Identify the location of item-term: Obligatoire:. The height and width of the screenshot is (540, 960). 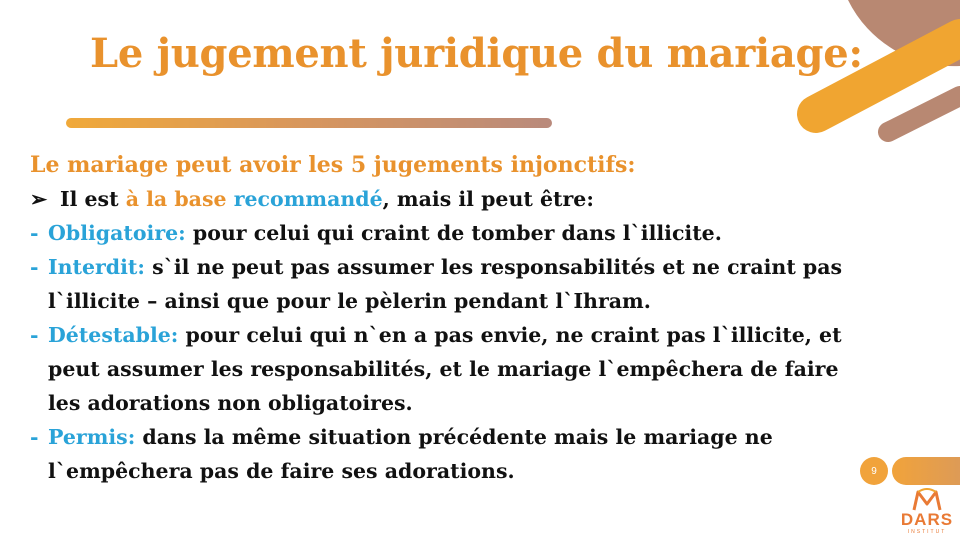
(117, 233).